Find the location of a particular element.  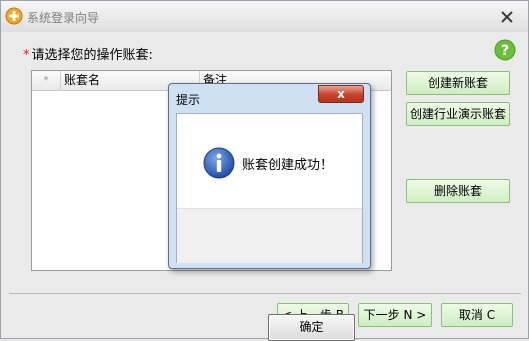

prompt-label: * 请选择您的操作账套: is located at coordinates (88, 53).